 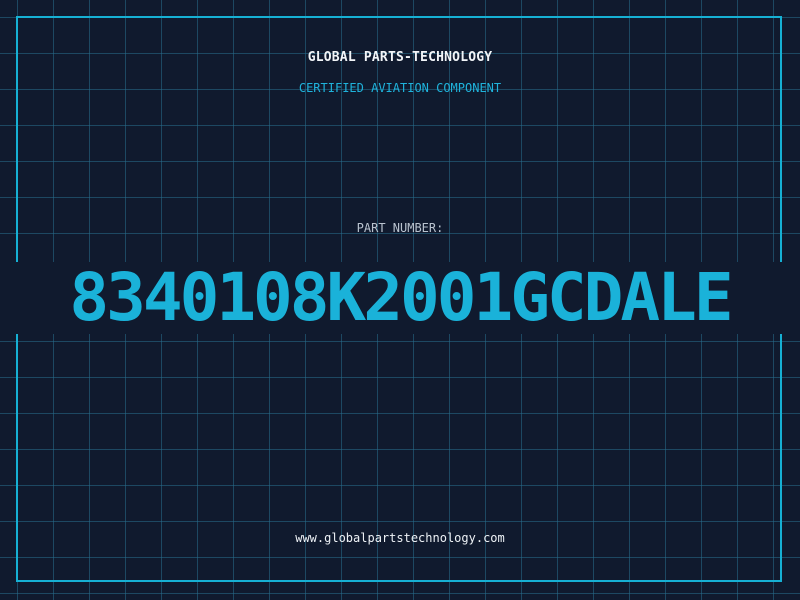 I want to click on certification-tagline: CERTIFIED AVIATION COMPONENT, so click(x=400, y=88).